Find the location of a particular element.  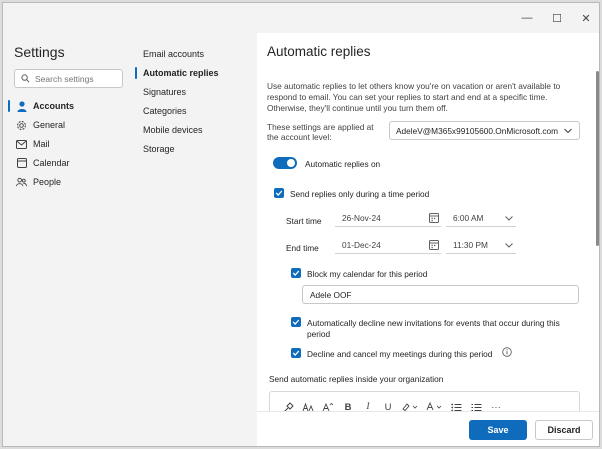

decline-invitations-label-cont: period is located at coordinates (319, 334).